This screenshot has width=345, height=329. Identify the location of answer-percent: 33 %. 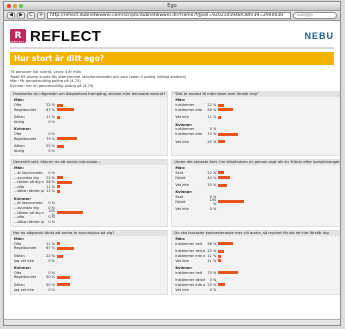
(212, 185).